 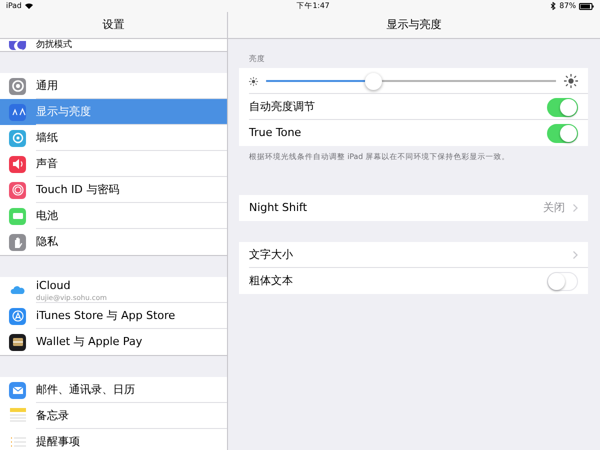 I want to click on setting-label: Night Shift, so click(x=278, y=208).